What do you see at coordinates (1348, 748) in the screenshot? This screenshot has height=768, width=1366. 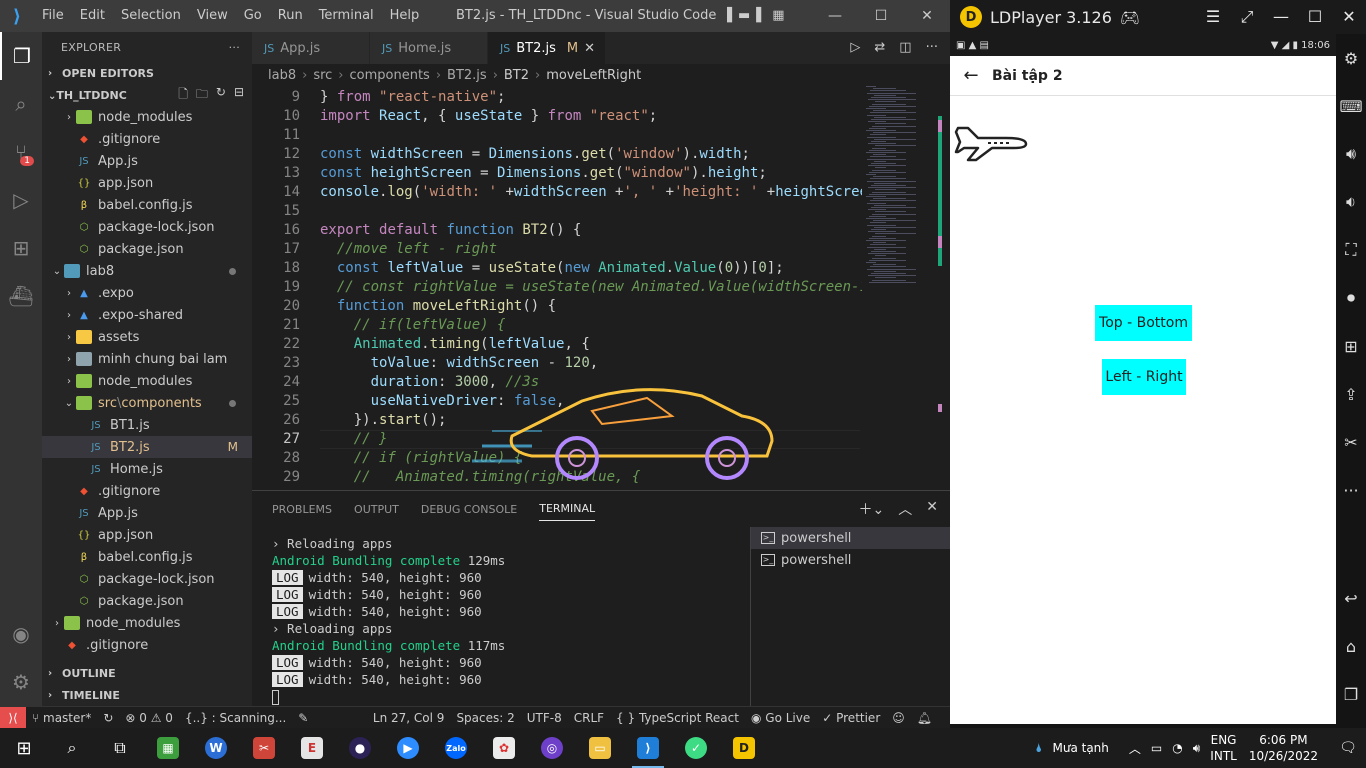 I see `notification-center-icon: 🗨︎` at bounding box center [1348, 748].